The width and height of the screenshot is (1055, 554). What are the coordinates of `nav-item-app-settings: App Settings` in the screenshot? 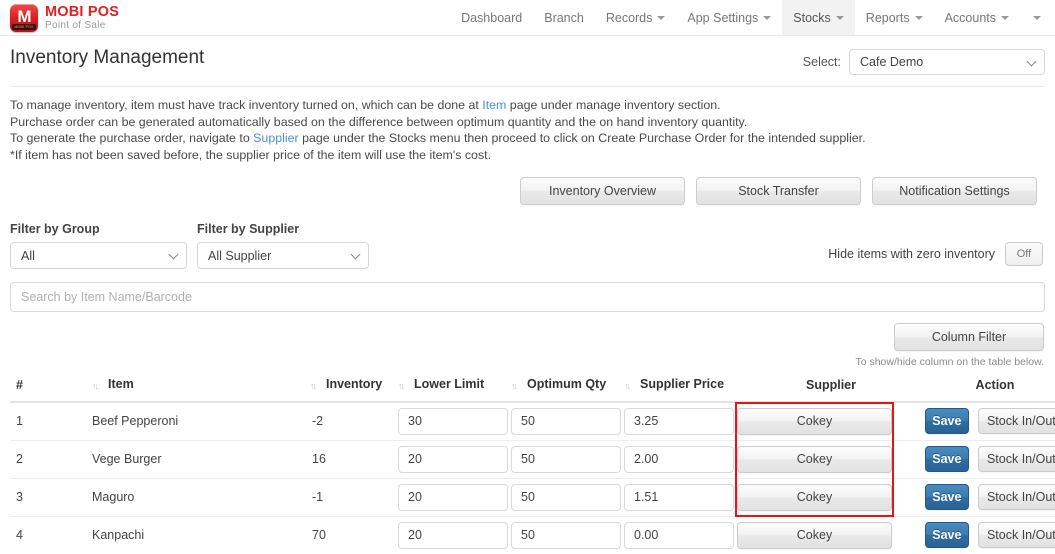 It's located at (729, 17).